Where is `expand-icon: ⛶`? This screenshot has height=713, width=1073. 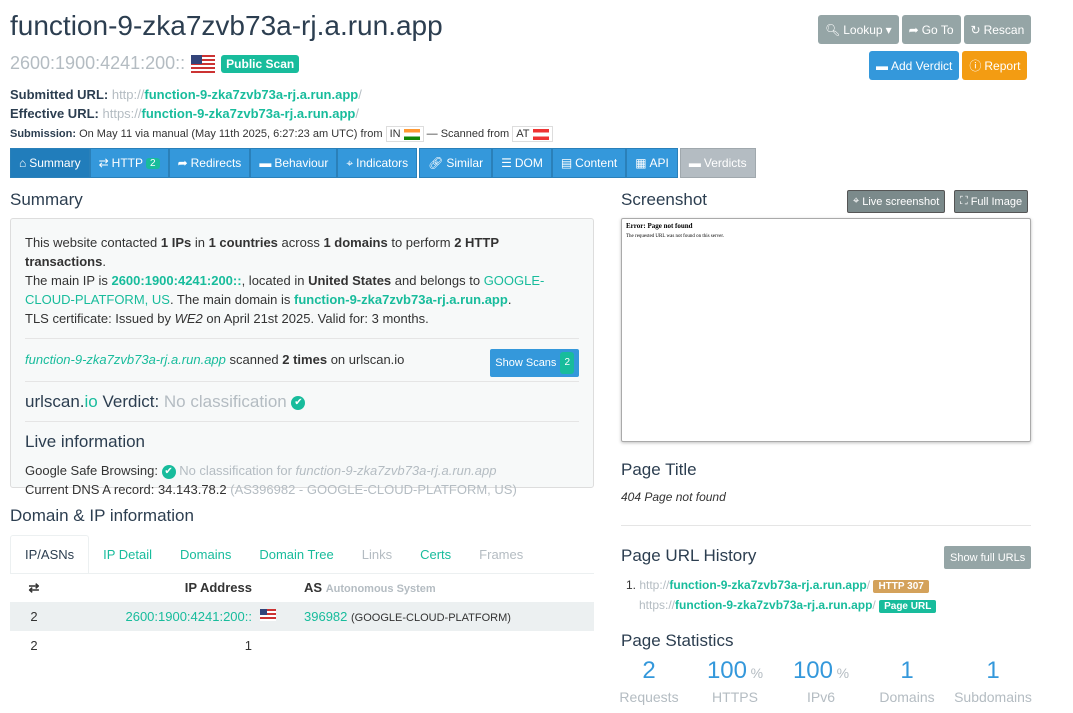 expand-icon: ⛶ is located at coordinates (964, 201).